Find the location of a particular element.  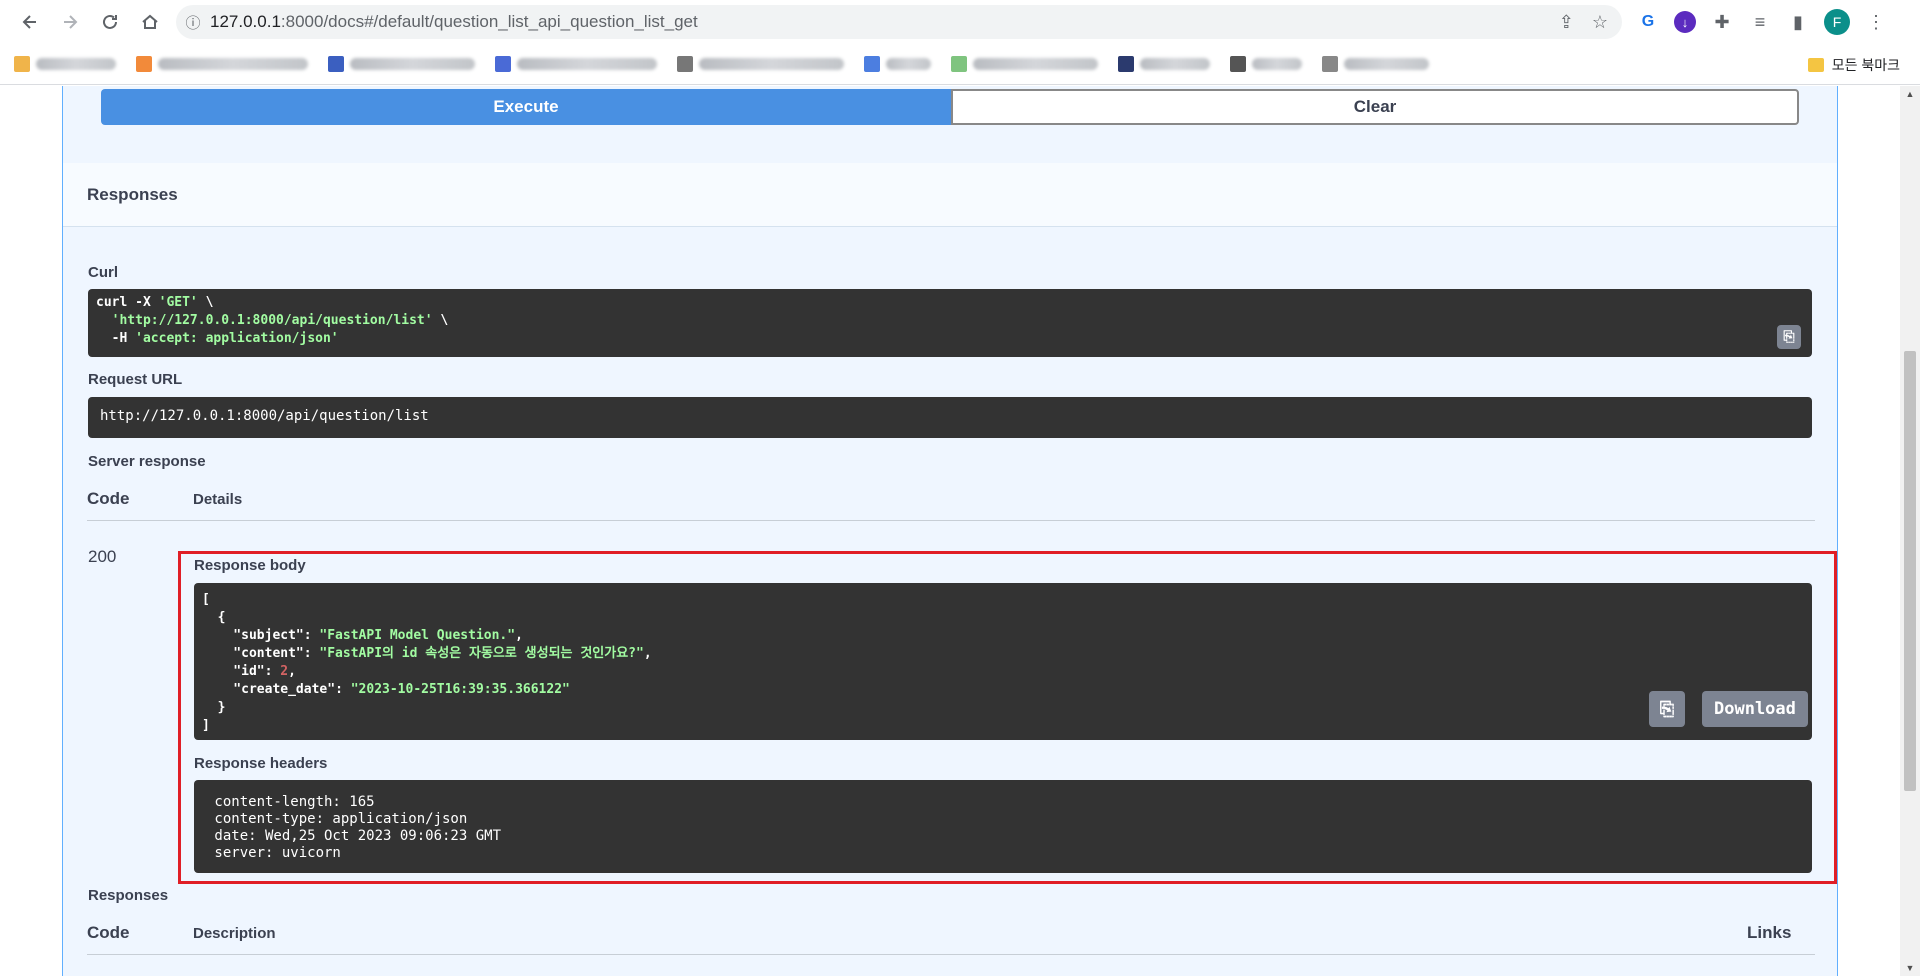

back-button is located at coordinates (30, 22).